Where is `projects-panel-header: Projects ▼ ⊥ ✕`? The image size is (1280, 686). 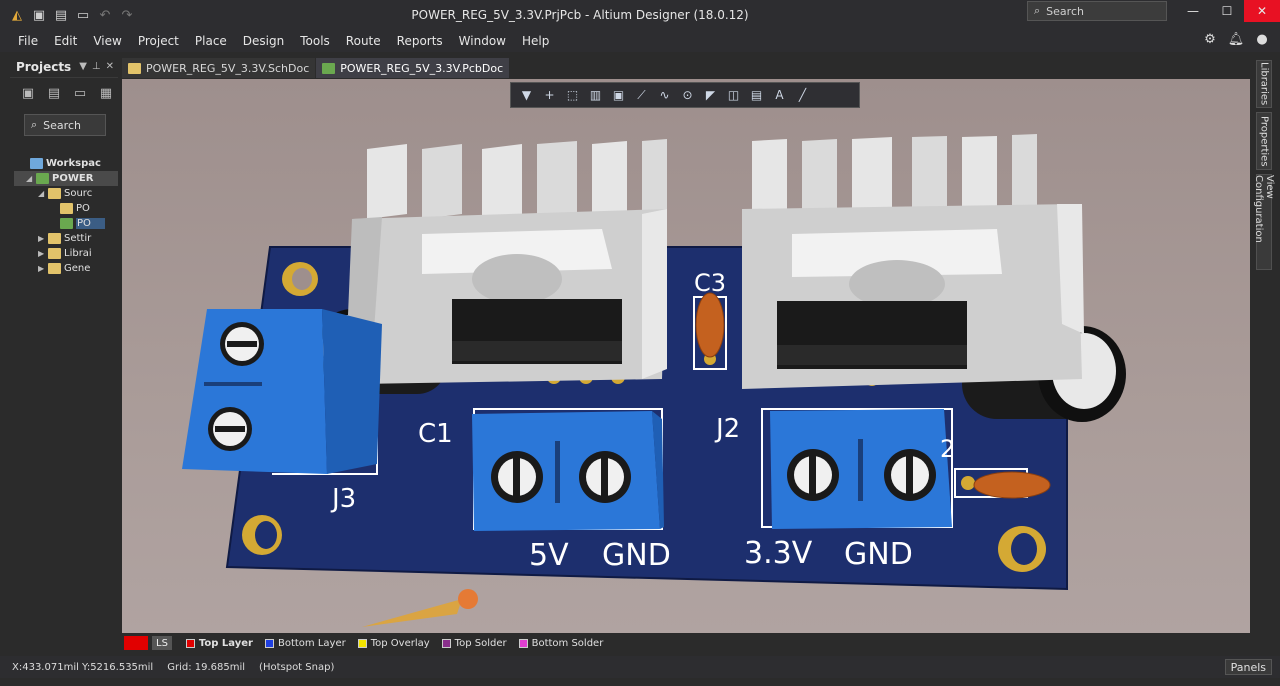 projects-panel-header: Projects ▼ ⊥ ✕ is located at coordinates (64, 67).